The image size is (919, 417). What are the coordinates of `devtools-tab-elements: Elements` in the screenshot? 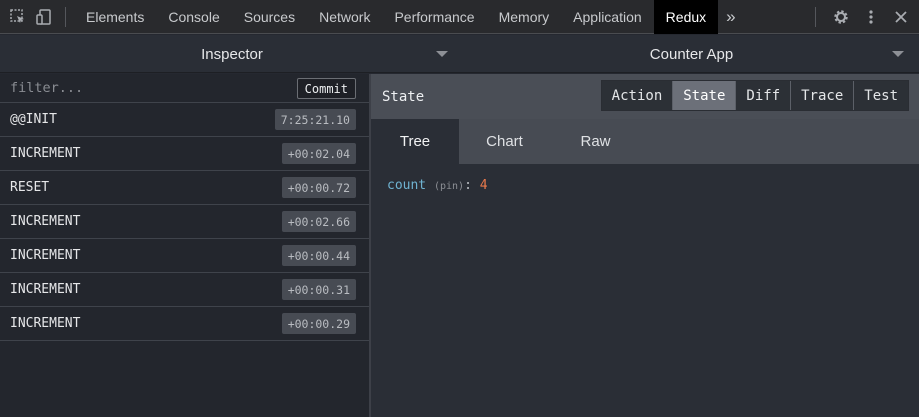 It's located at (115, 17).